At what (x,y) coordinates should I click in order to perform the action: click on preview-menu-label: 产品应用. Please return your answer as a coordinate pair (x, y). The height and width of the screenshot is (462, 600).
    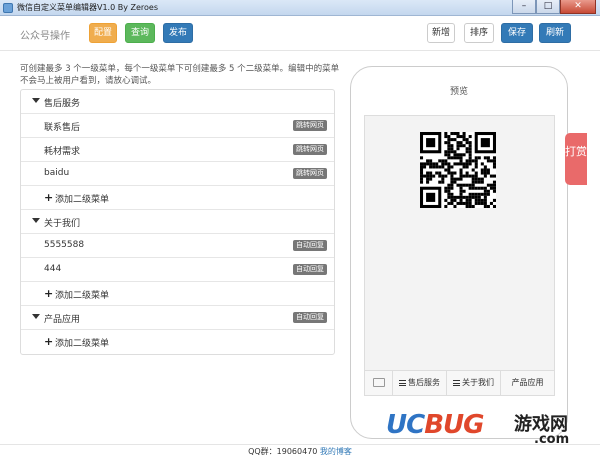
    Looking at the image, I should click on (527, 382).